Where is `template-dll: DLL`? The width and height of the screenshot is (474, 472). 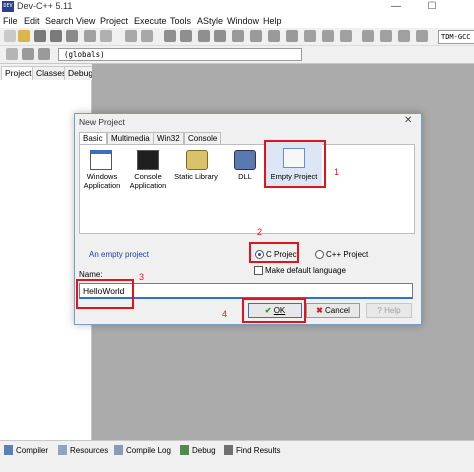 template-dll: DLL is located at coordinates (245, 169).